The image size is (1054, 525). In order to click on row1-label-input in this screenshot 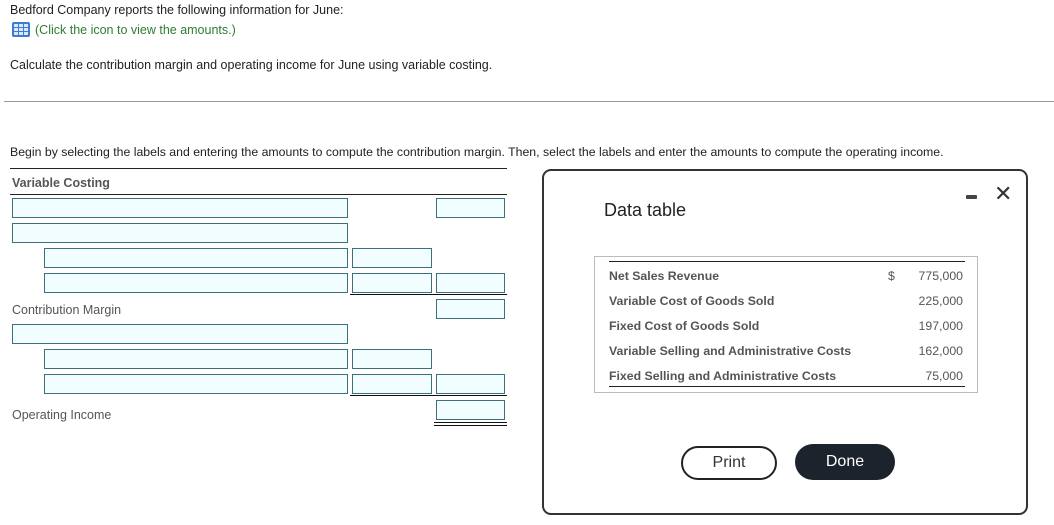, I will do `click(180, 208)`.